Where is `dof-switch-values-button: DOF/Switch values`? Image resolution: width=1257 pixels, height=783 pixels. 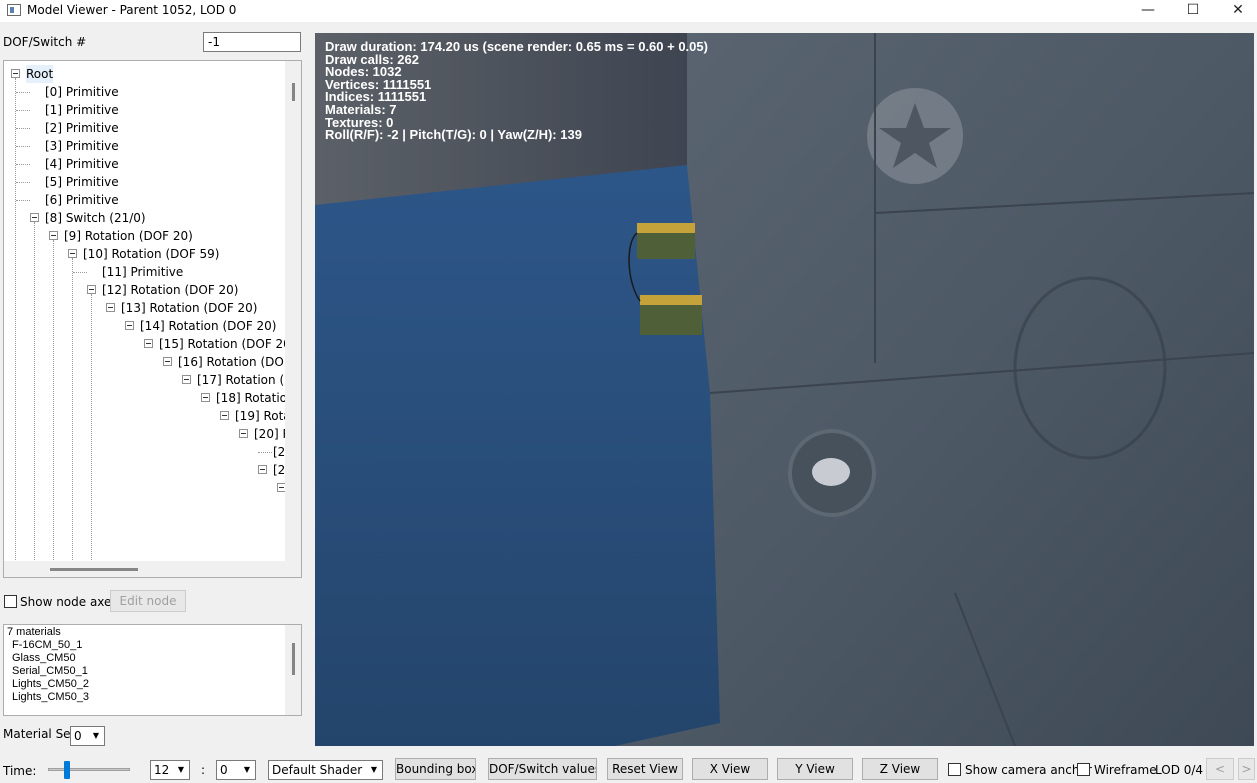 dof-switch-values-button: DOF/Switch values is located at coordinates (542, 769).